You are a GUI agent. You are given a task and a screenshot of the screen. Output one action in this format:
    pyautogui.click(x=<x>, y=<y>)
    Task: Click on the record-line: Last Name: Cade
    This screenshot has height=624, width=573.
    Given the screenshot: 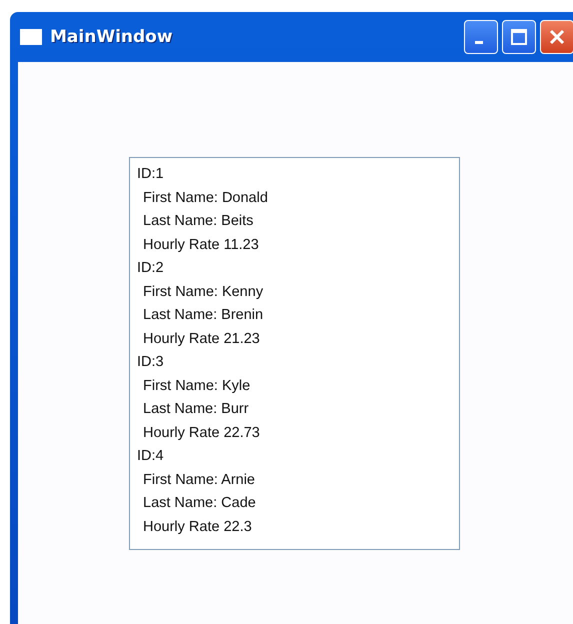 What is the action you would take?
    pyautogui.click(x=199, y=503)
    